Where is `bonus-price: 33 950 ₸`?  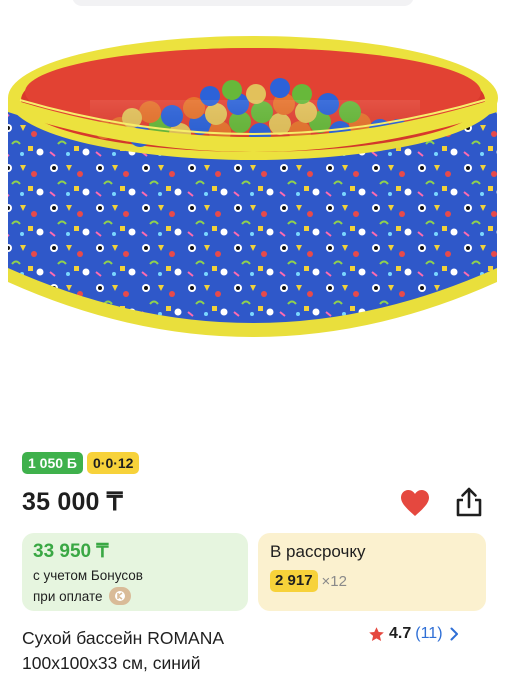 bonus-price: 33 950 ₸ is located at coordinates (71, 551).